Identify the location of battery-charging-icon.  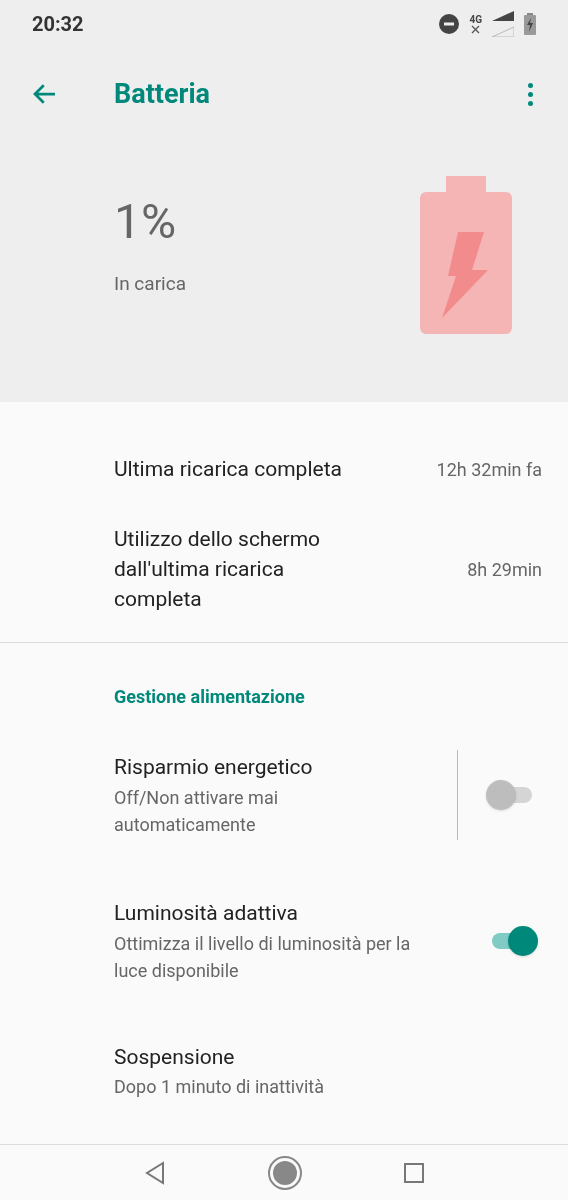
(530, 24).